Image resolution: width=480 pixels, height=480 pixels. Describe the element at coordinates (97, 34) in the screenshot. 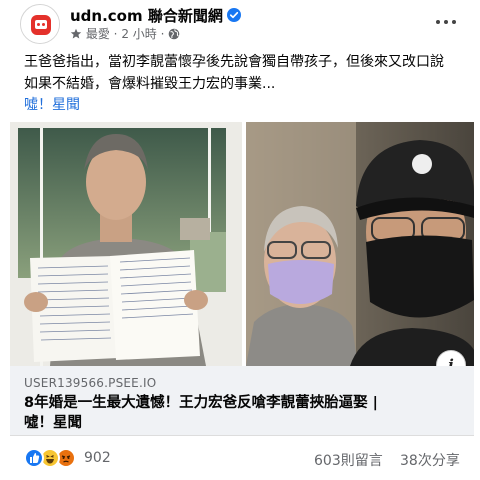

I see `favorites-label: 最愛` at that location.